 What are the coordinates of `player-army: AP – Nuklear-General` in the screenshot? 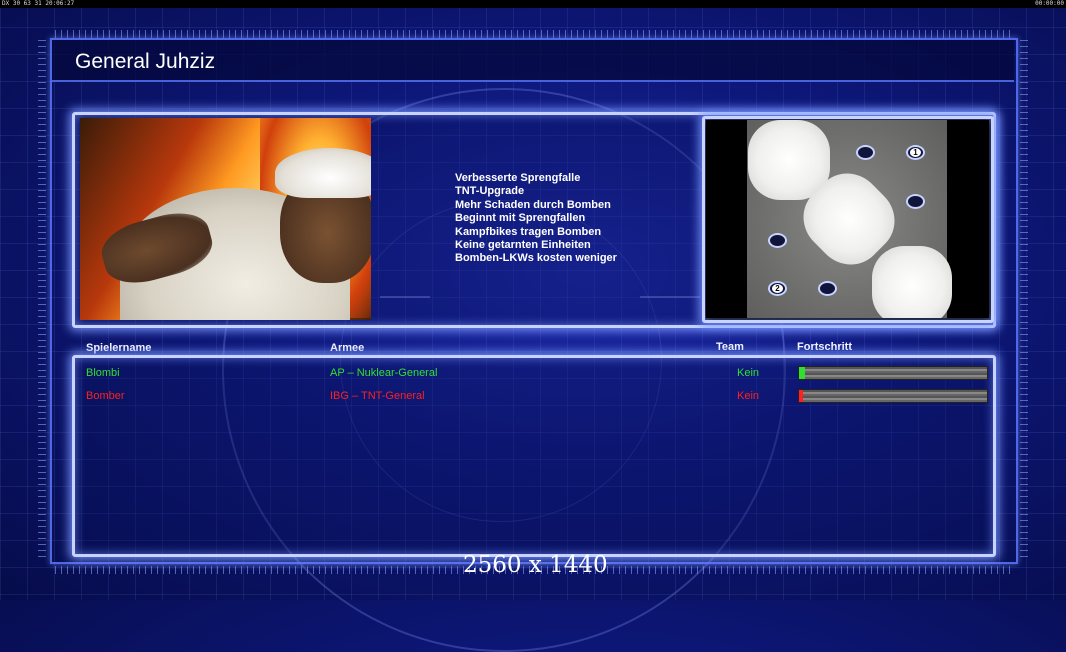 It's located at (384, 373).